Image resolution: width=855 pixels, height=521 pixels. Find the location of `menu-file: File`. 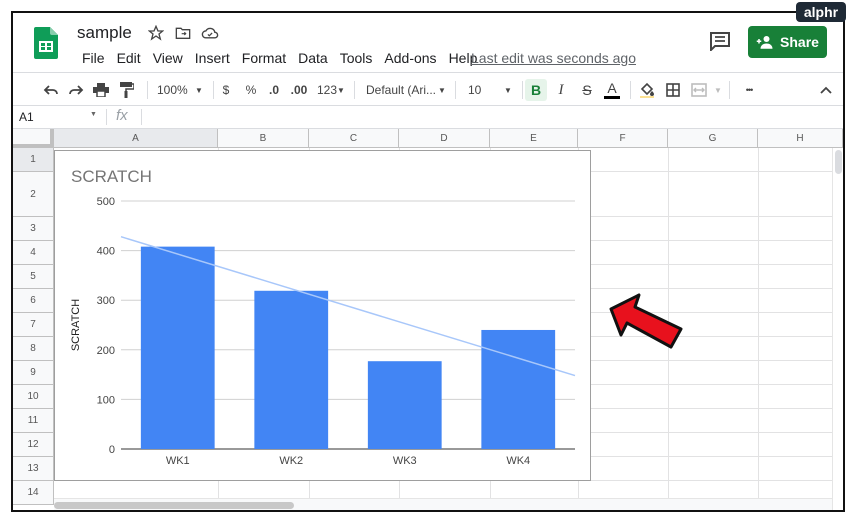

menu-file: File is located at coordinates (93, 58).